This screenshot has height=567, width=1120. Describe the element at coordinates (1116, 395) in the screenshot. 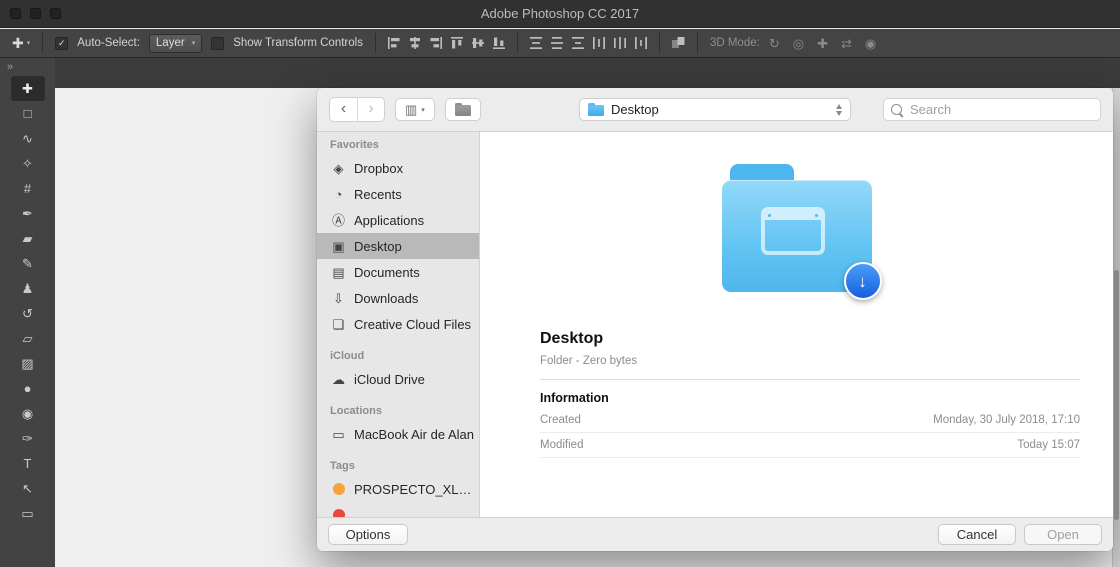

I see `scrollbar-thumb` at that location.